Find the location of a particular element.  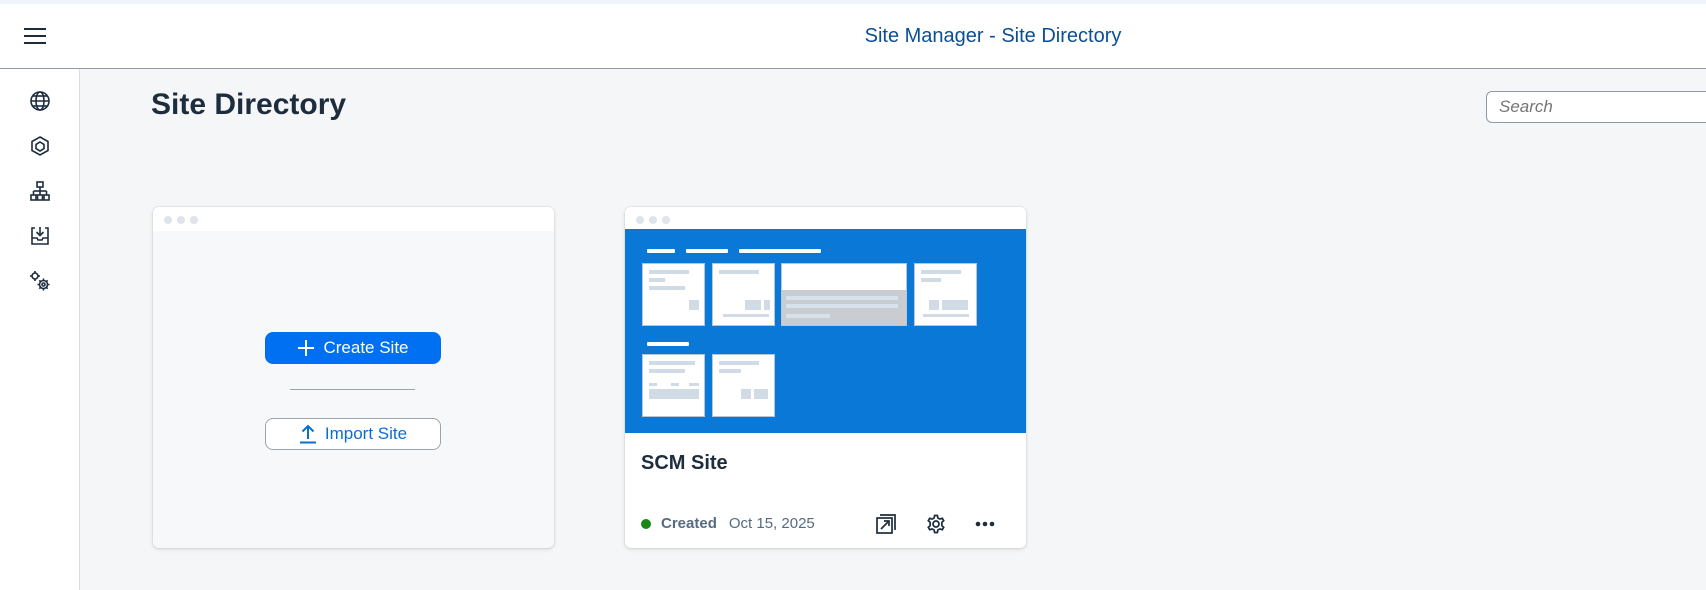

settings-icon is located at coordinates (936, 524).